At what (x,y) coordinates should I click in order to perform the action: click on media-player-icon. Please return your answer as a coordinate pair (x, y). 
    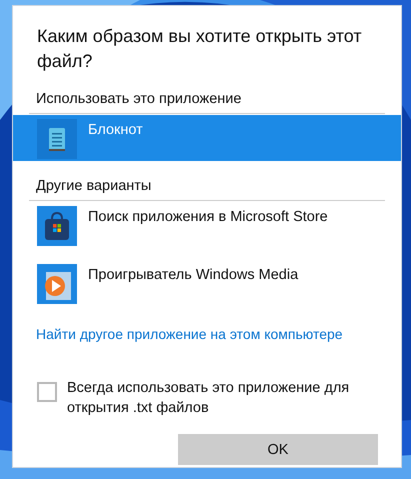
    Looking at the image, I should click on (57, 284).